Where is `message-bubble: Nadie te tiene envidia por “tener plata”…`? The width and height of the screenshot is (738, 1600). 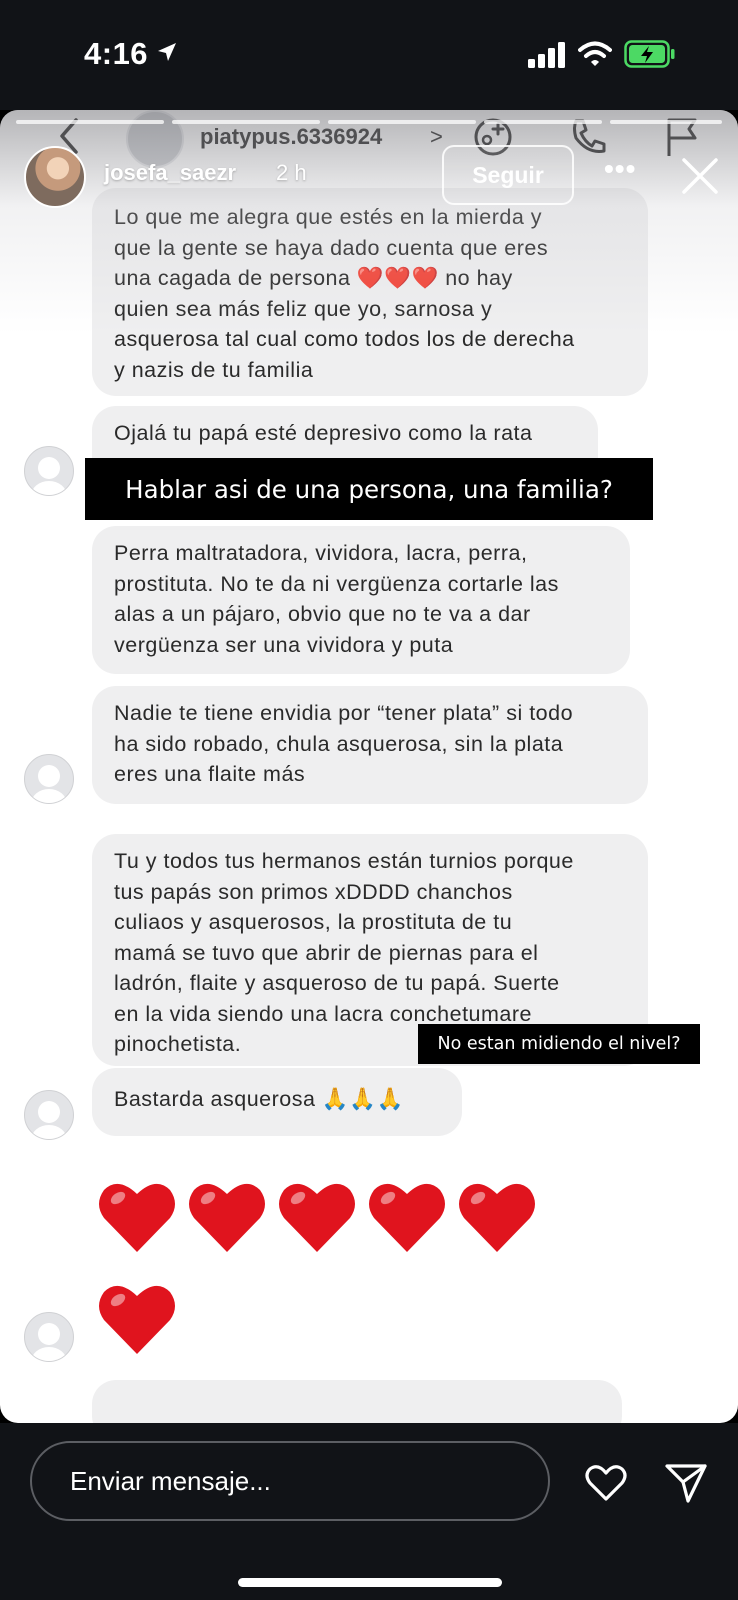 message-bubble: Nadie te tiene envidia por “tener plata”… is located at coordinates (370, 745).